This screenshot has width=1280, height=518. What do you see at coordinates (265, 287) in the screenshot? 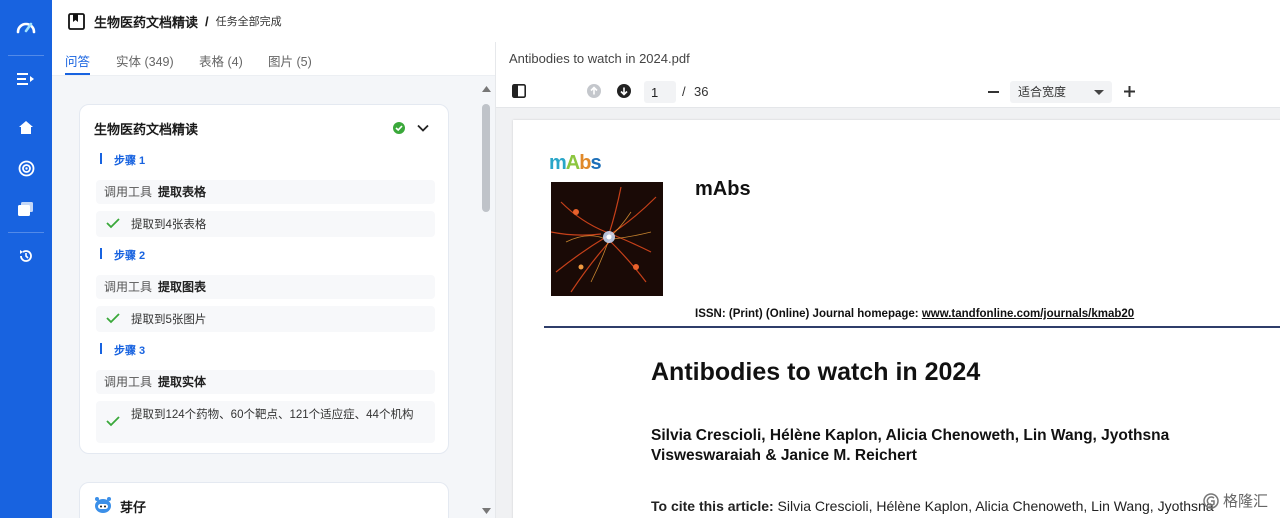
I see `tool-call-row: 调用工具 提取图表` at bounding box center [265, 287].